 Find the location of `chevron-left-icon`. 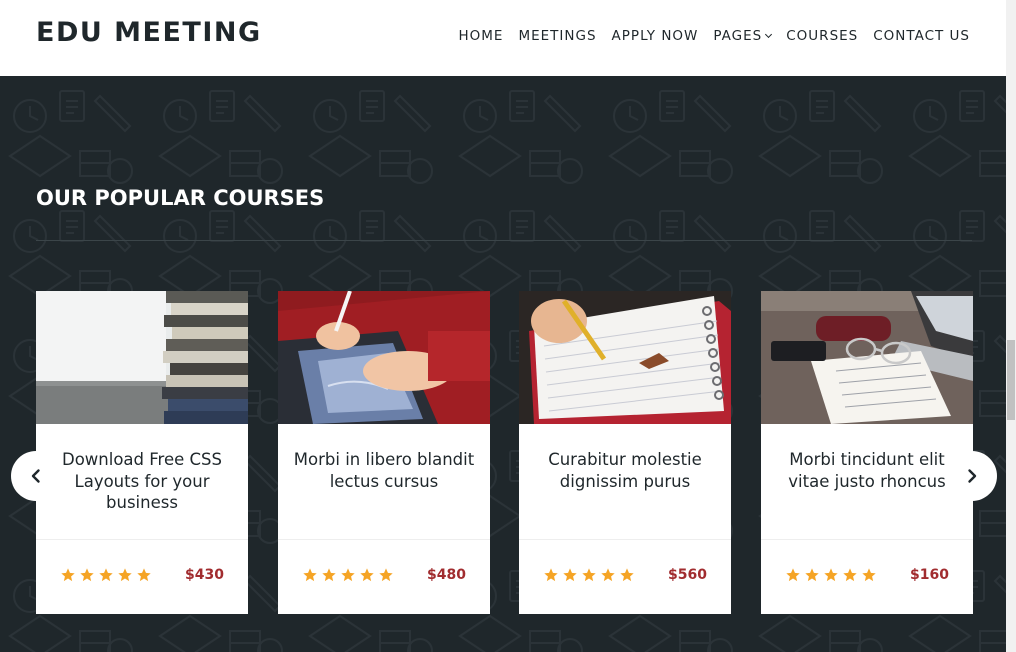

chevron-left-icon is located at coordinates (35, 476).